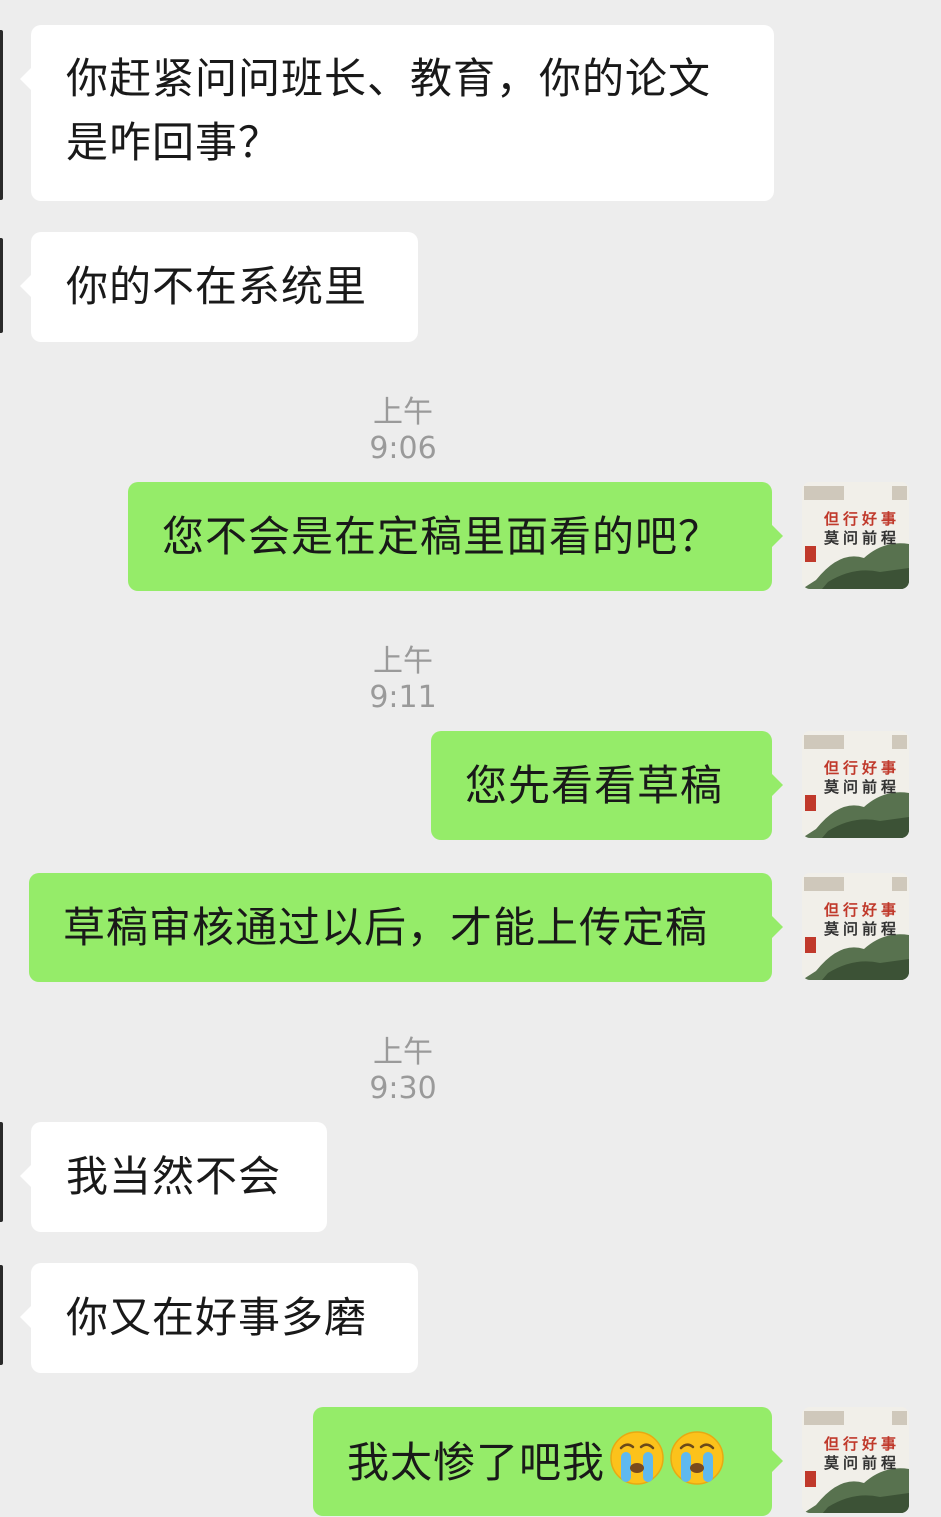 Image resolution: width=941 pixels, height=1517 pixels. Describe the element at coordinates (403, 679) in the screenshot. I see `timestamp: 上午9:11` at that location.